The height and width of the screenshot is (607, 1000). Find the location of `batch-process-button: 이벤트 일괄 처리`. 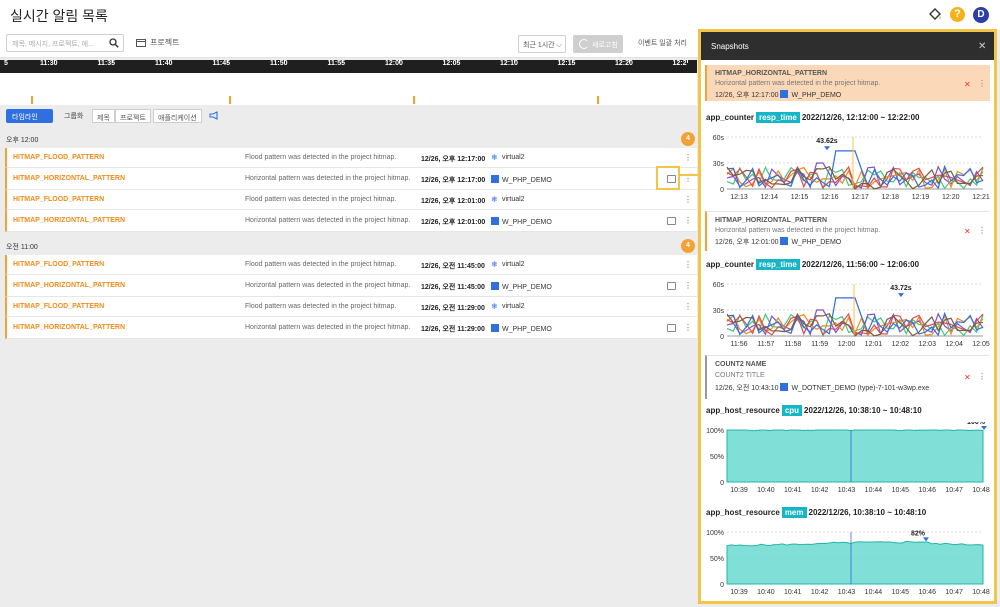

batch-process-button: 이벤트 일괄 처리 is located at coordinates (662, 43).